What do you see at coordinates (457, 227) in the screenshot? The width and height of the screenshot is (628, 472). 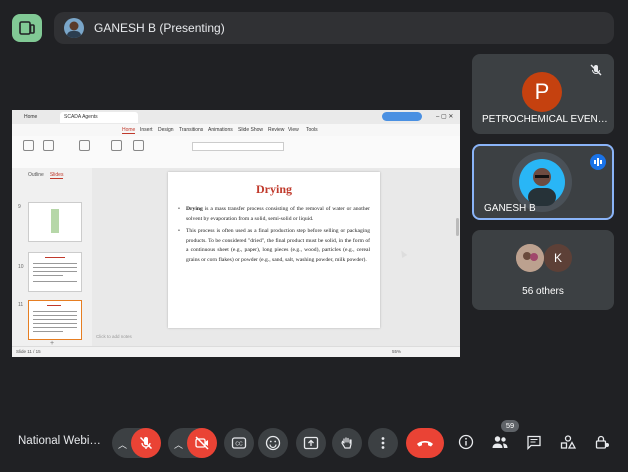 I see `scrollbar` at bounding box center [457, 227].